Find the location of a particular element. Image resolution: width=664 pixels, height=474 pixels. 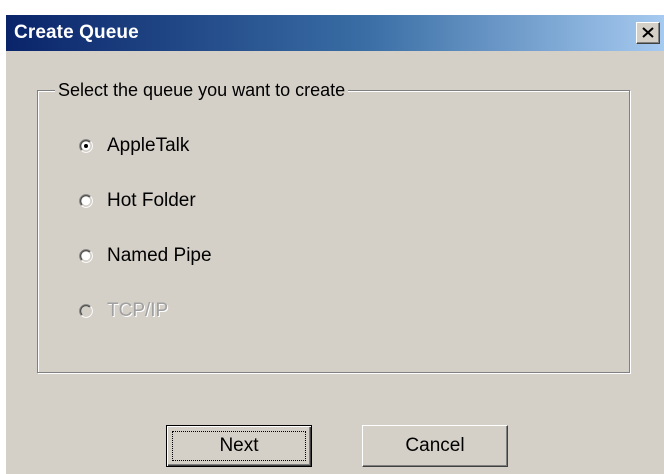

radio-option-named-pipe: Named Pipe is located at coordinates (145, 256).